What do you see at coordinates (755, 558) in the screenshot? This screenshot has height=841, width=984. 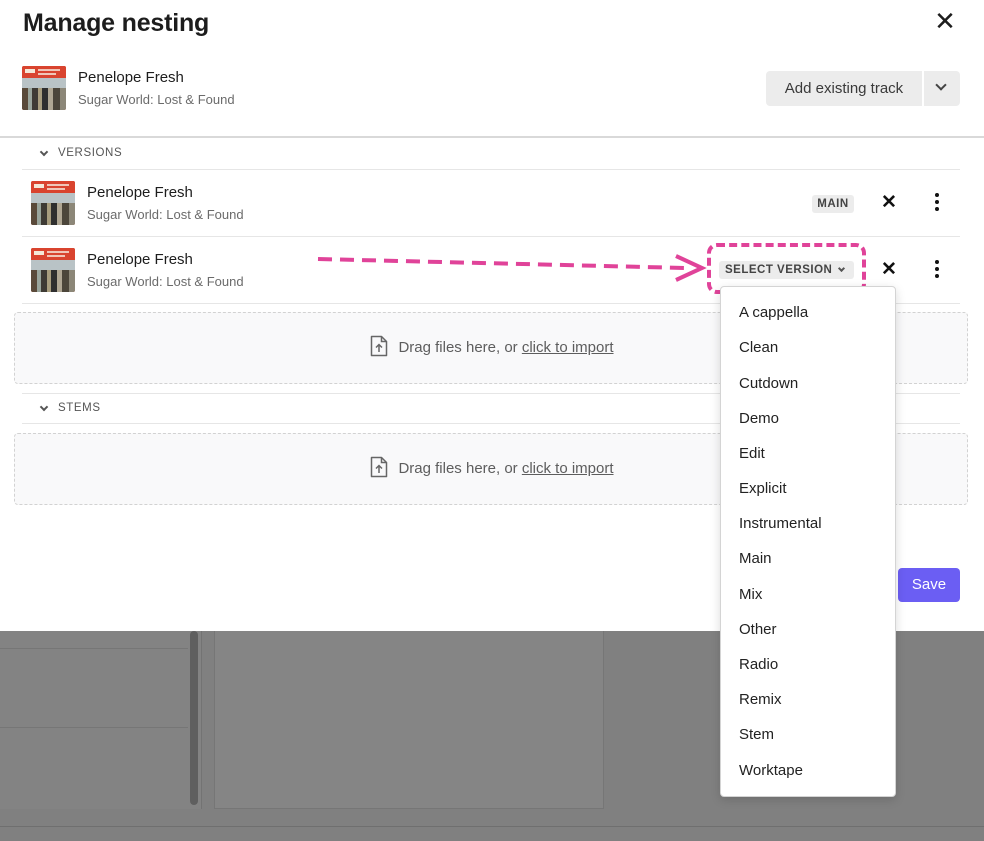 I see `version-option: Main` at bounding box center [755, 558].